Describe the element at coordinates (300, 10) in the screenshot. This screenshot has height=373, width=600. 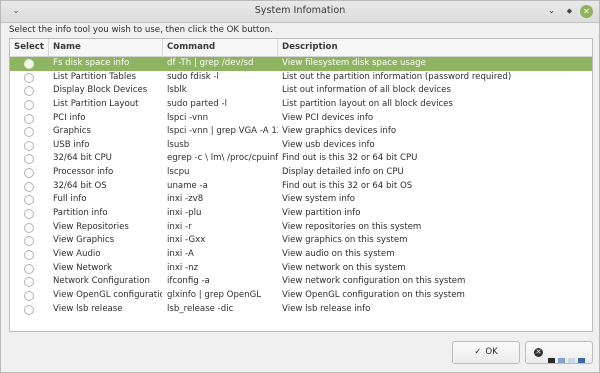
I see `window-title: System Infomation` at that location.